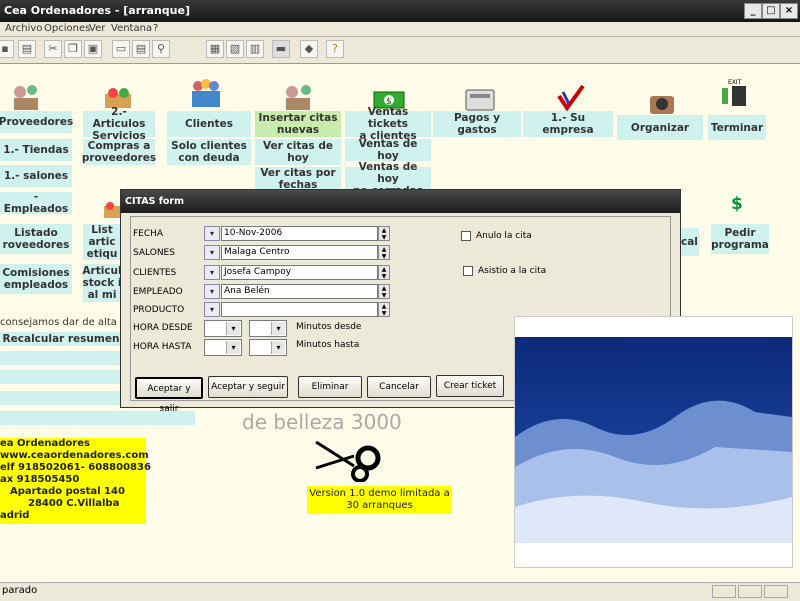 The height and width of the screenshot is (601, 800). What do you see at coordinates (400, 11) in the screenshot?
I see `title-bar: Cea Ordenadores - [arranque] _ □ ×` at bounding box center [400, 11].